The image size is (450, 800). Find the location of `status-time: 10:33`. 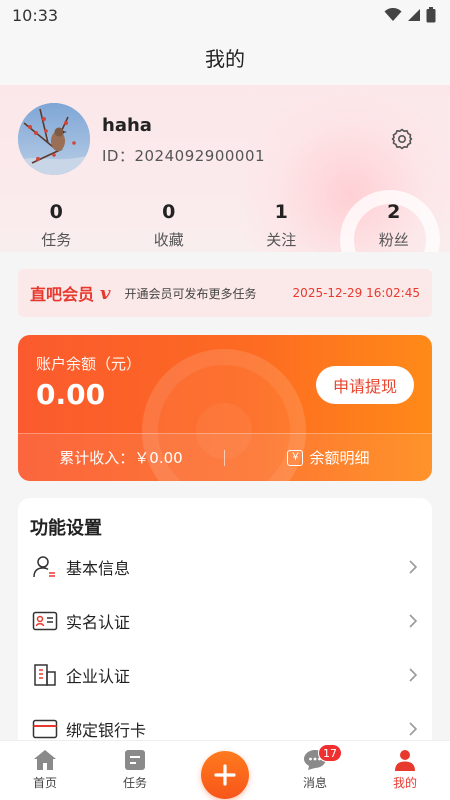

status-time: 10:33 is located at coordinates (35, 15).